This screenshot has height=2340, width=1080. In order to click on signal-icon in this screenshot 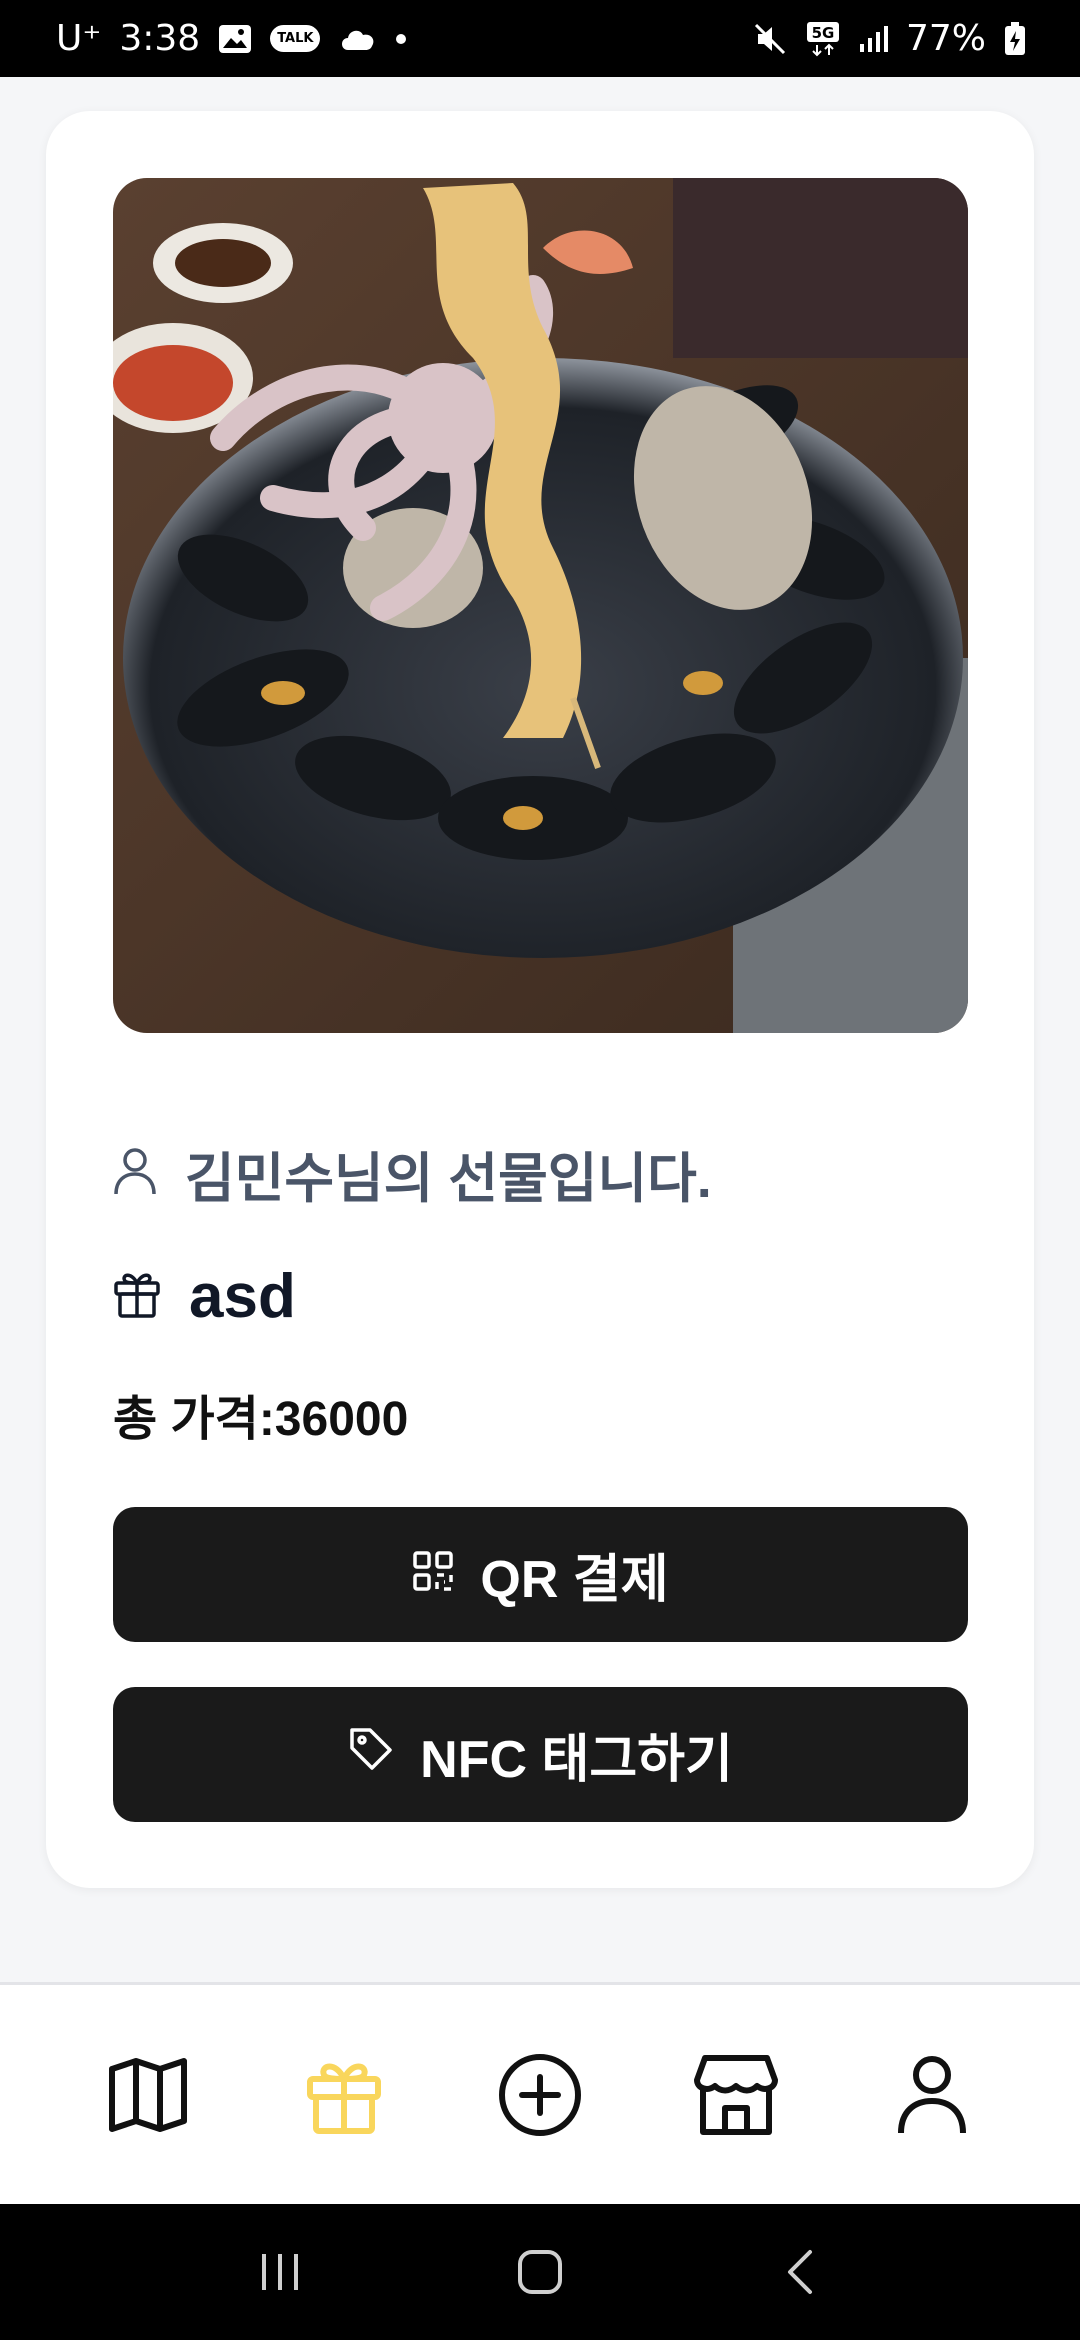, I will do `click(873, 39)`.